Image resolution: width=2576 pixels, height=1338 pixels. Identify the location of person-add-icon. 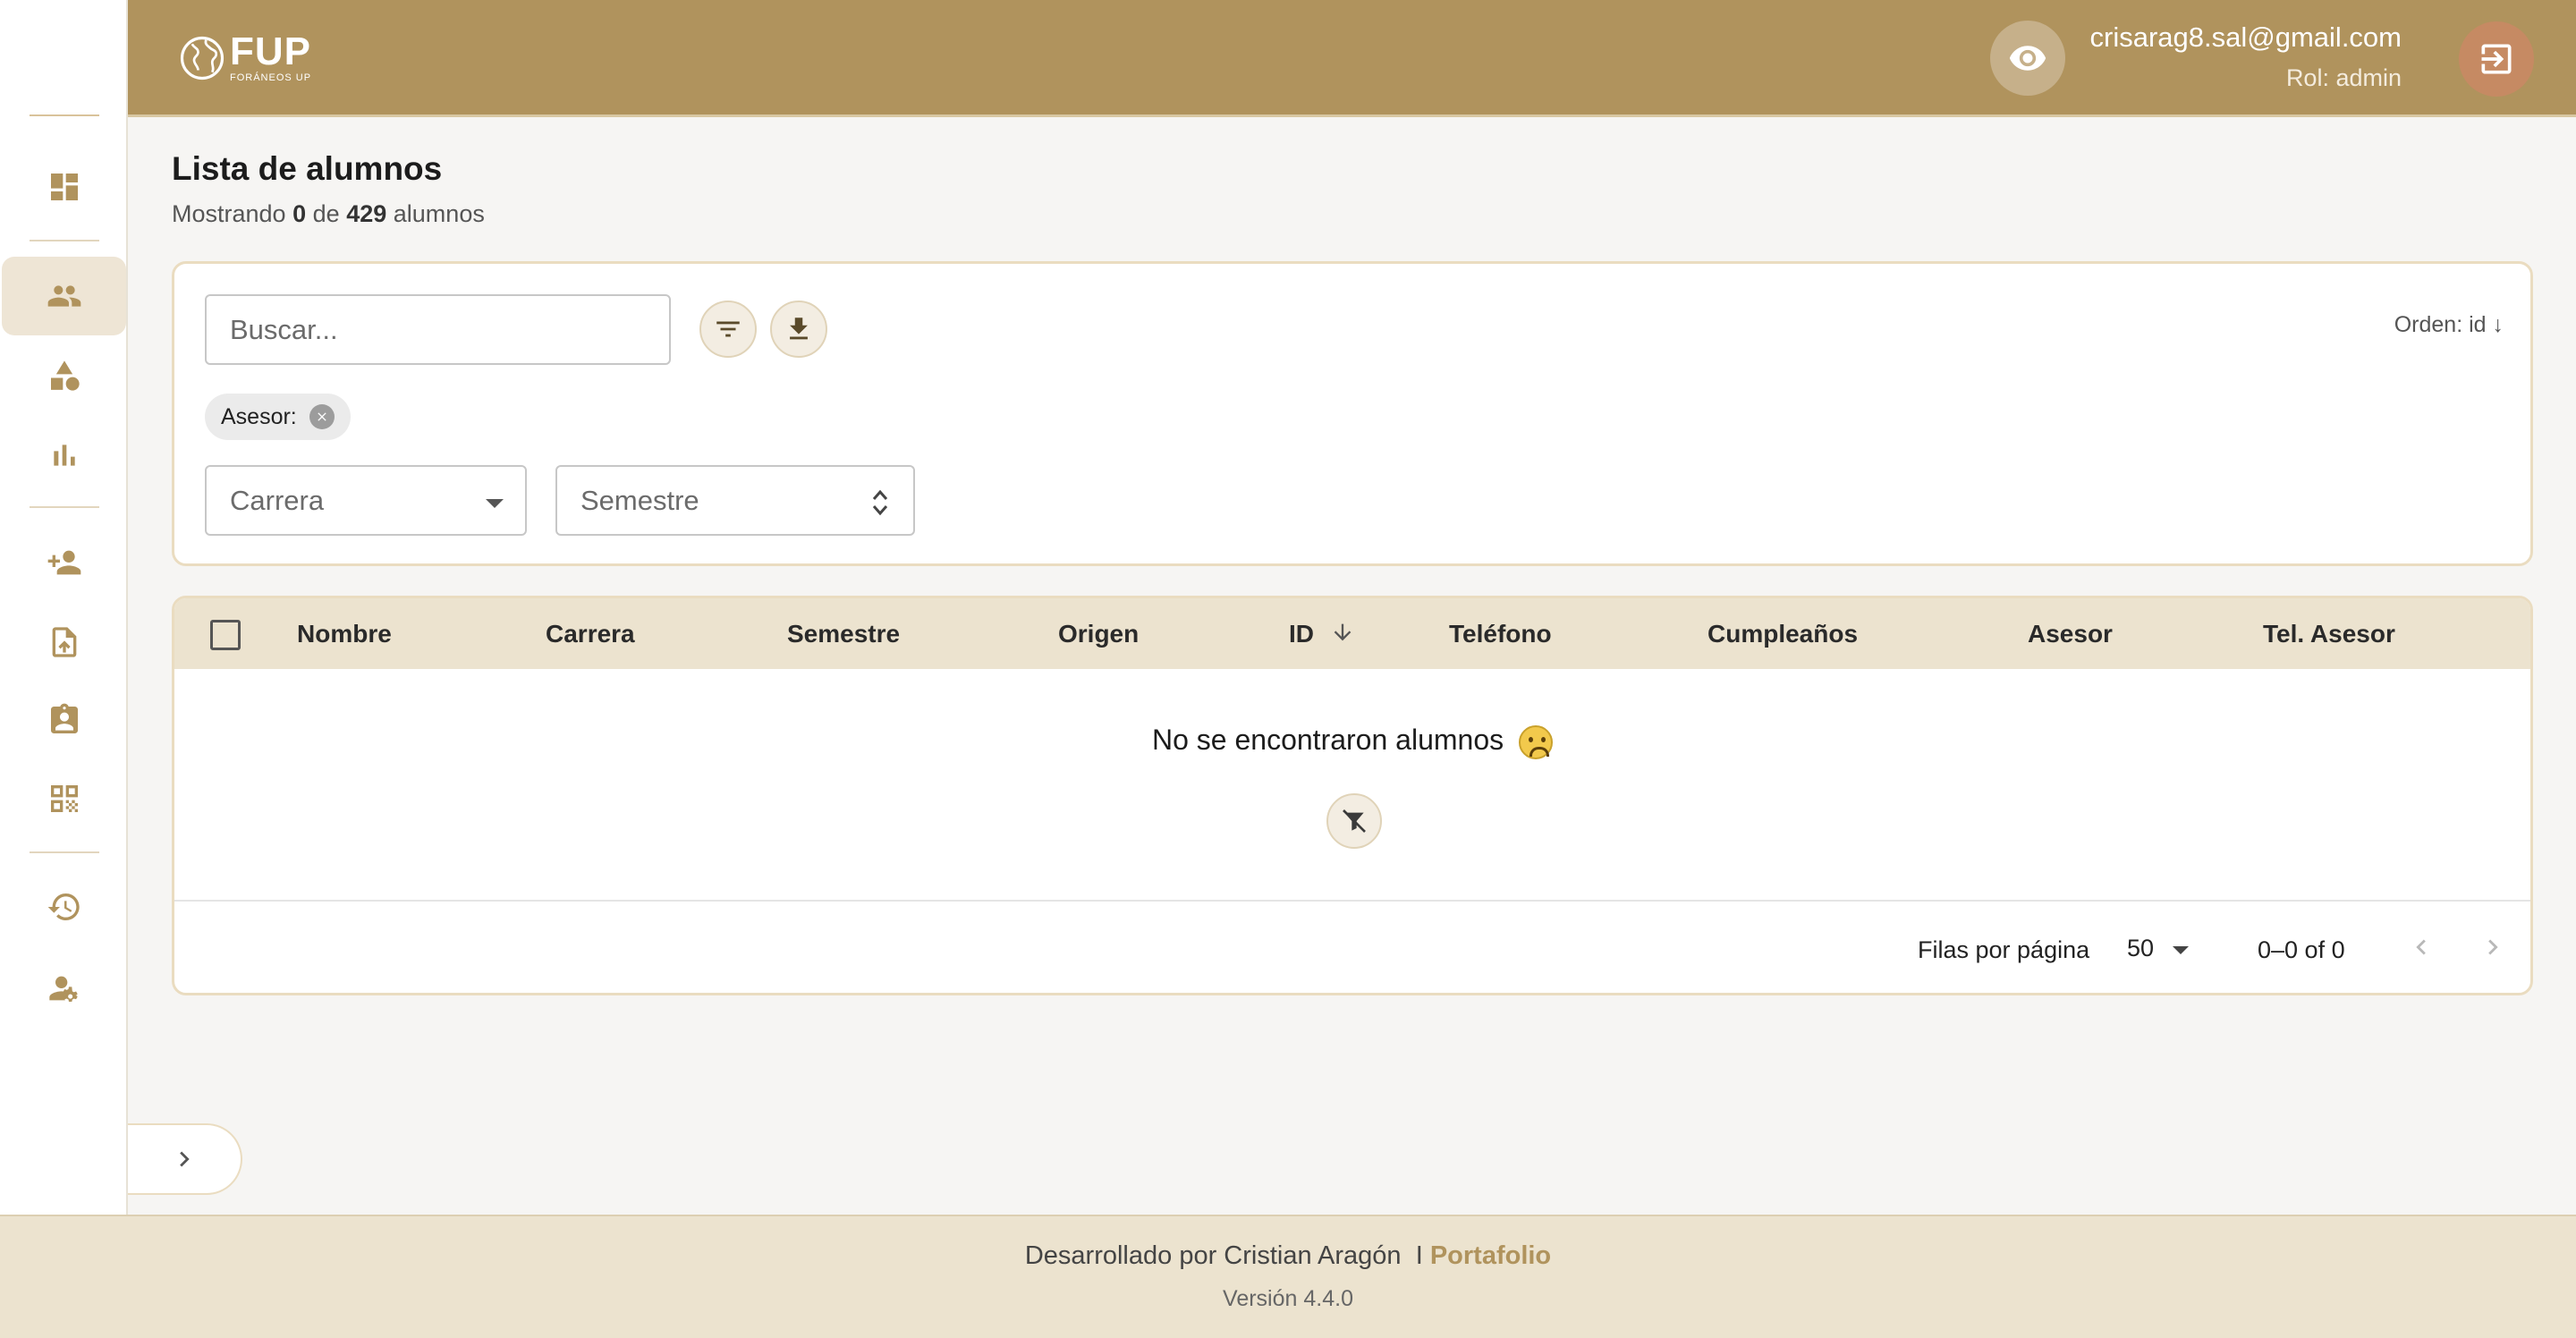
(63, 562).